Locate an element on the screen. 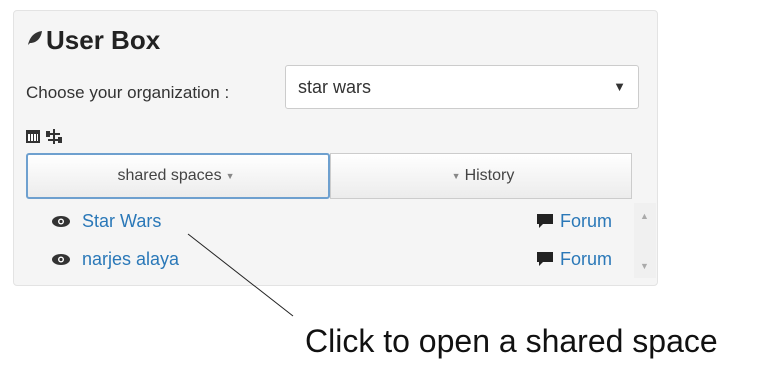 The image size is (779, 365). annotation-leader-line is located at coordinates (240, 275).